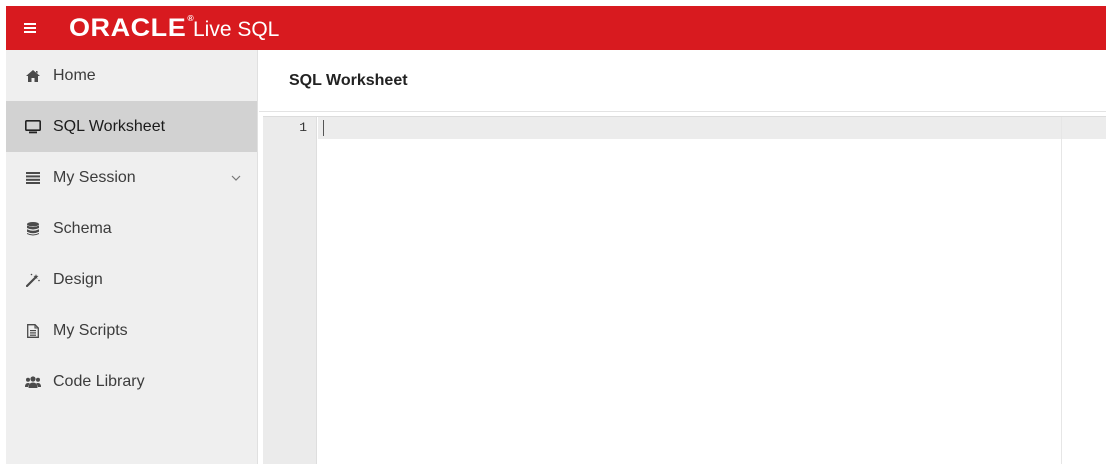  I want to click on home-icon, so click(33, 76).